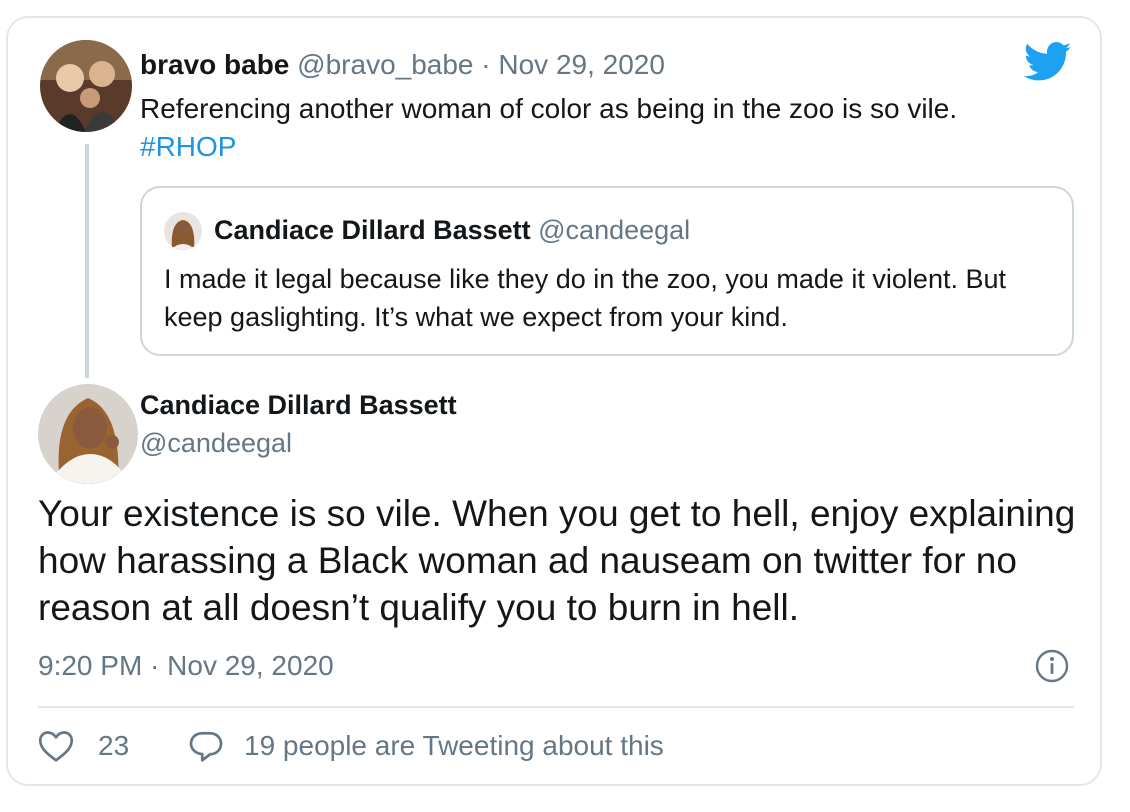 The image size is (1130, 812). I want to click on tweeting-about-link: 19 people are Tweeting about this, so click(426, 746).